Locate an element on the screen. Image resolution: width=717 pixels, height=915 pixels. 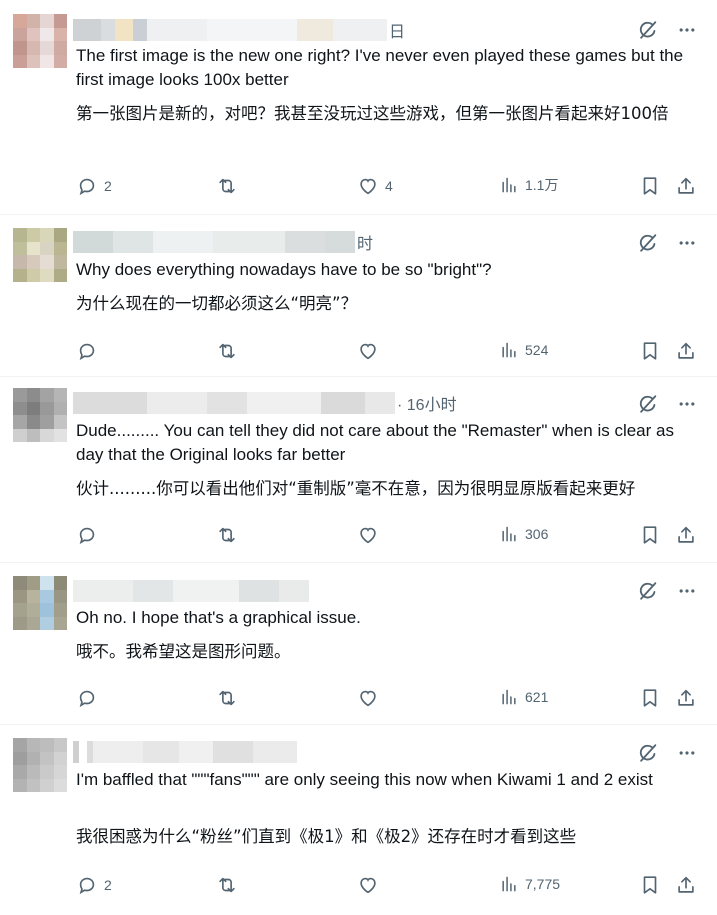
post-time: 时 is located at coordinates (365, 242).